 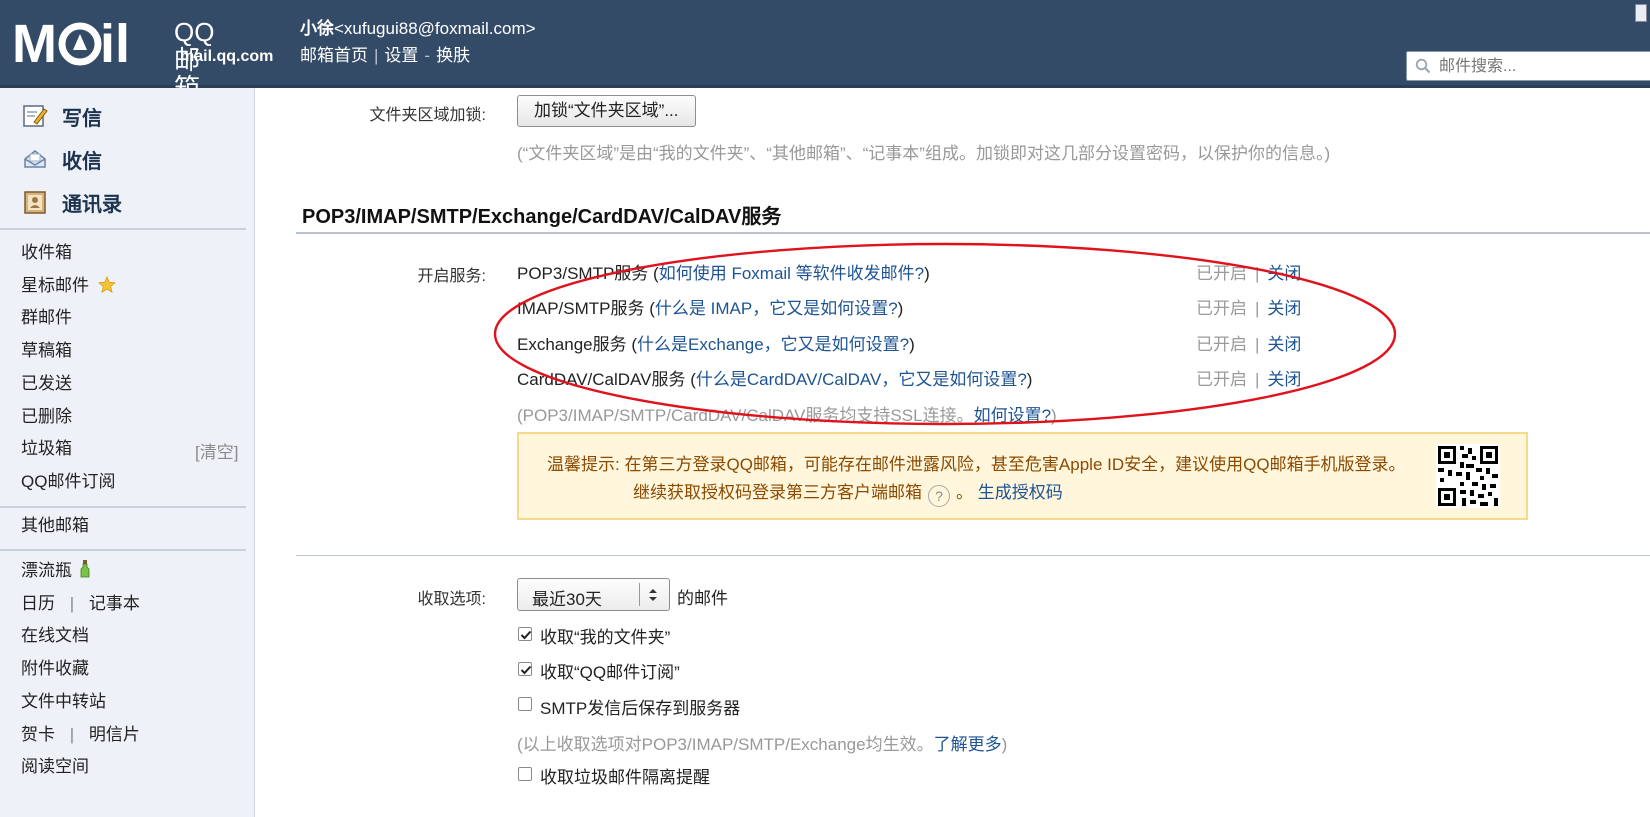 What do you see at coordinates (142, 57) in the screenshot?
I see `qq-mail-logo: M il QQ邮箱 mail.qq.com` at bounding box center [142, 57].